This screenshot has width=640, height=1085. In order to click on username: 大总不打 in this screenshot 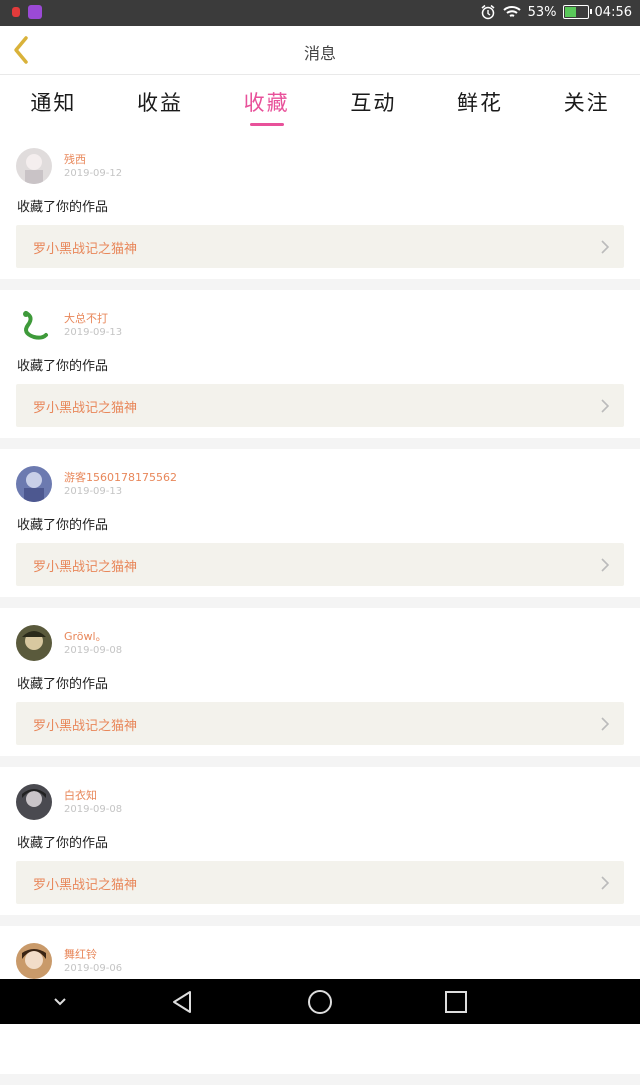, I will do `click(86, 318)`.